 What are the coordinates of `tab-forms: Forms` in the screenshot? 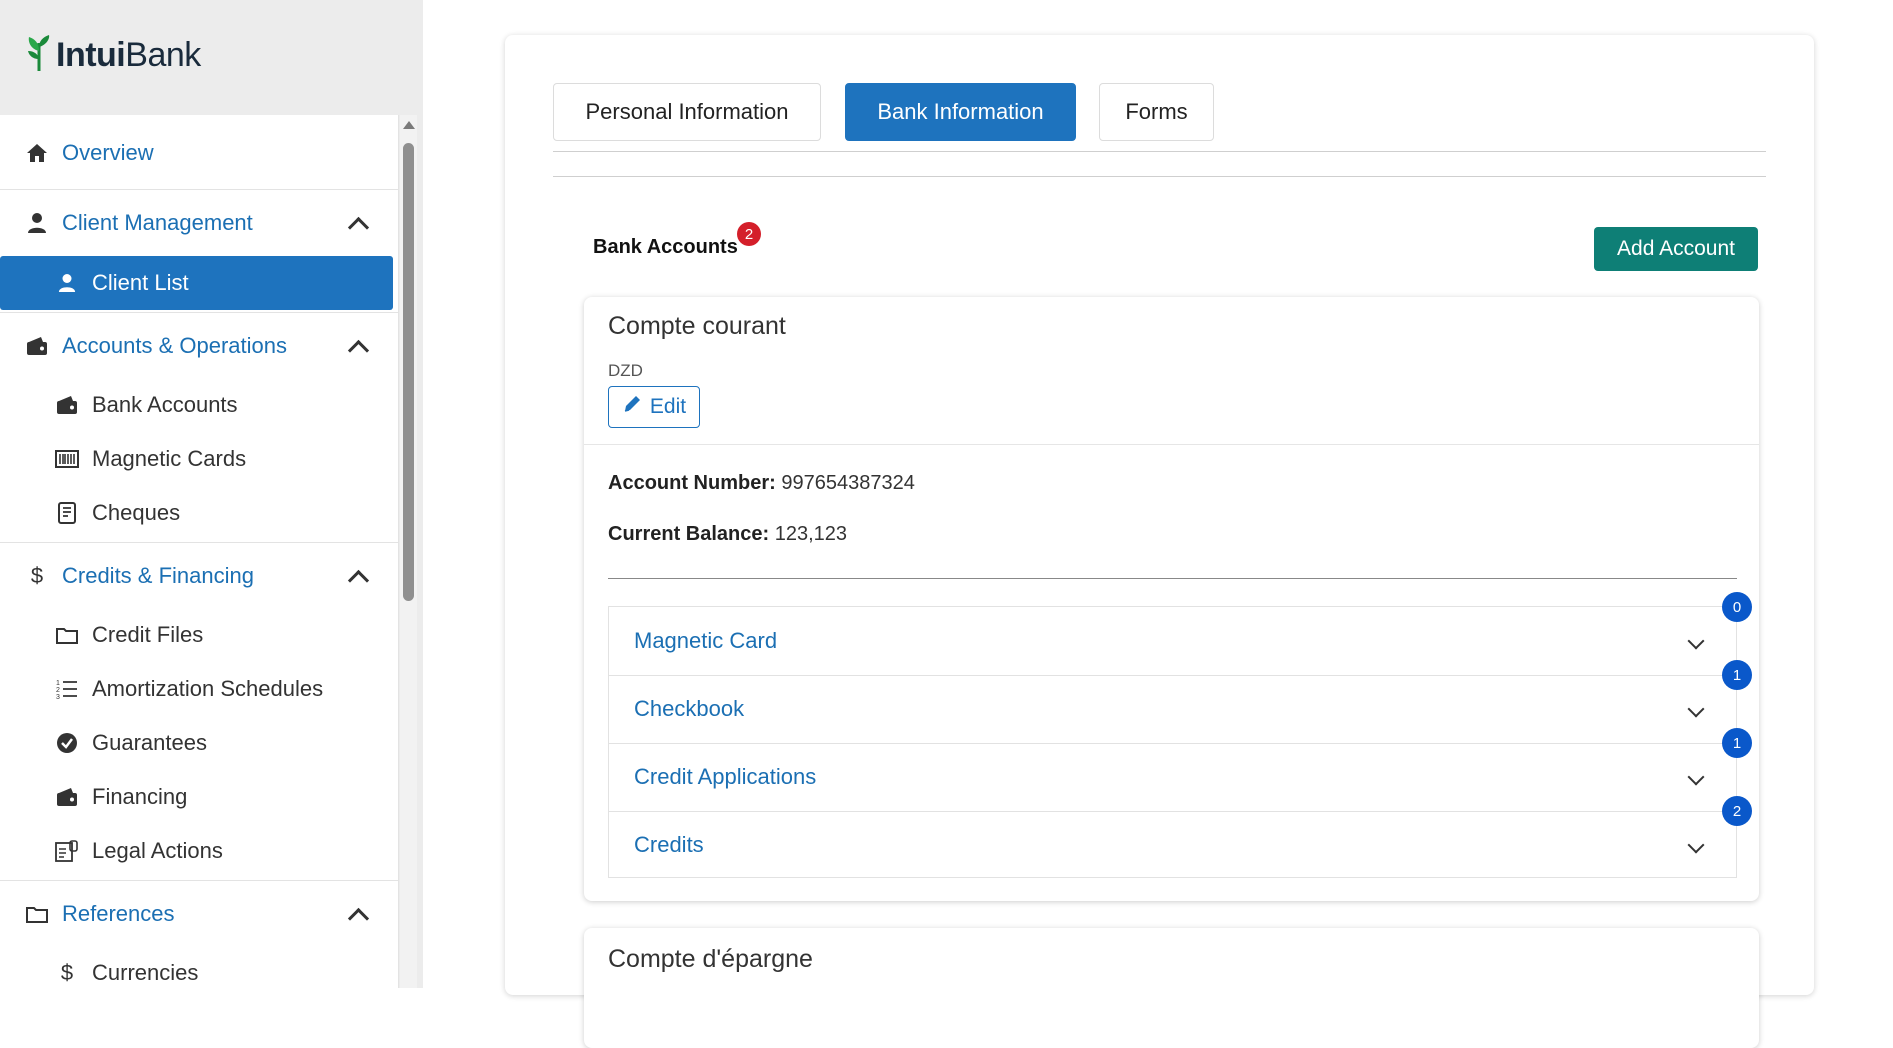 It's located at (1156, 112).